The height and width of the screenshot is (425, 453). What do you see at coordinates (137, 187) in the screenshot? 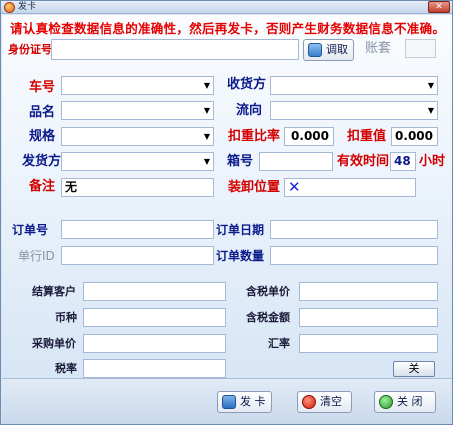
I see `remark-input: 无` at bounding box center [137, 187].